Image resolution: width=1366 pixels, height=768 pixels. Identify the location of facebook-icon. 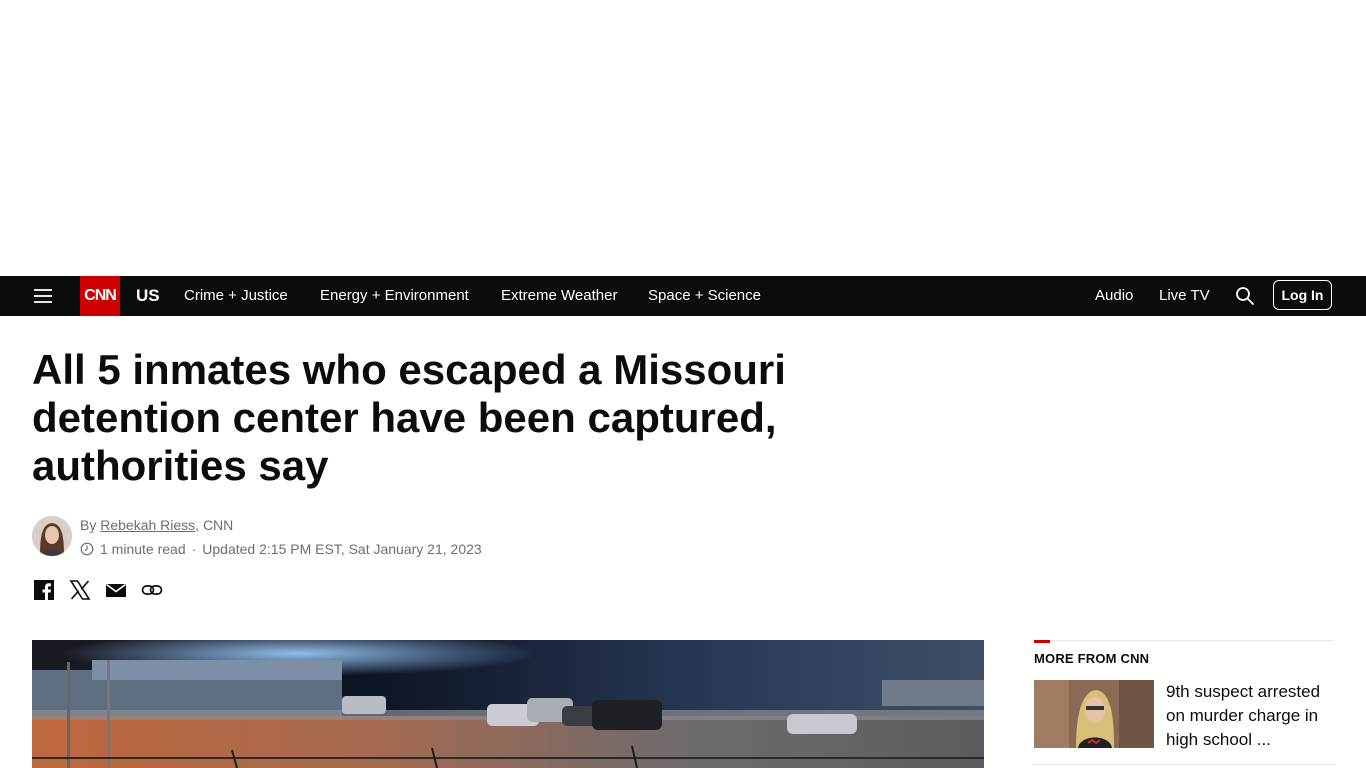
(44, 590).